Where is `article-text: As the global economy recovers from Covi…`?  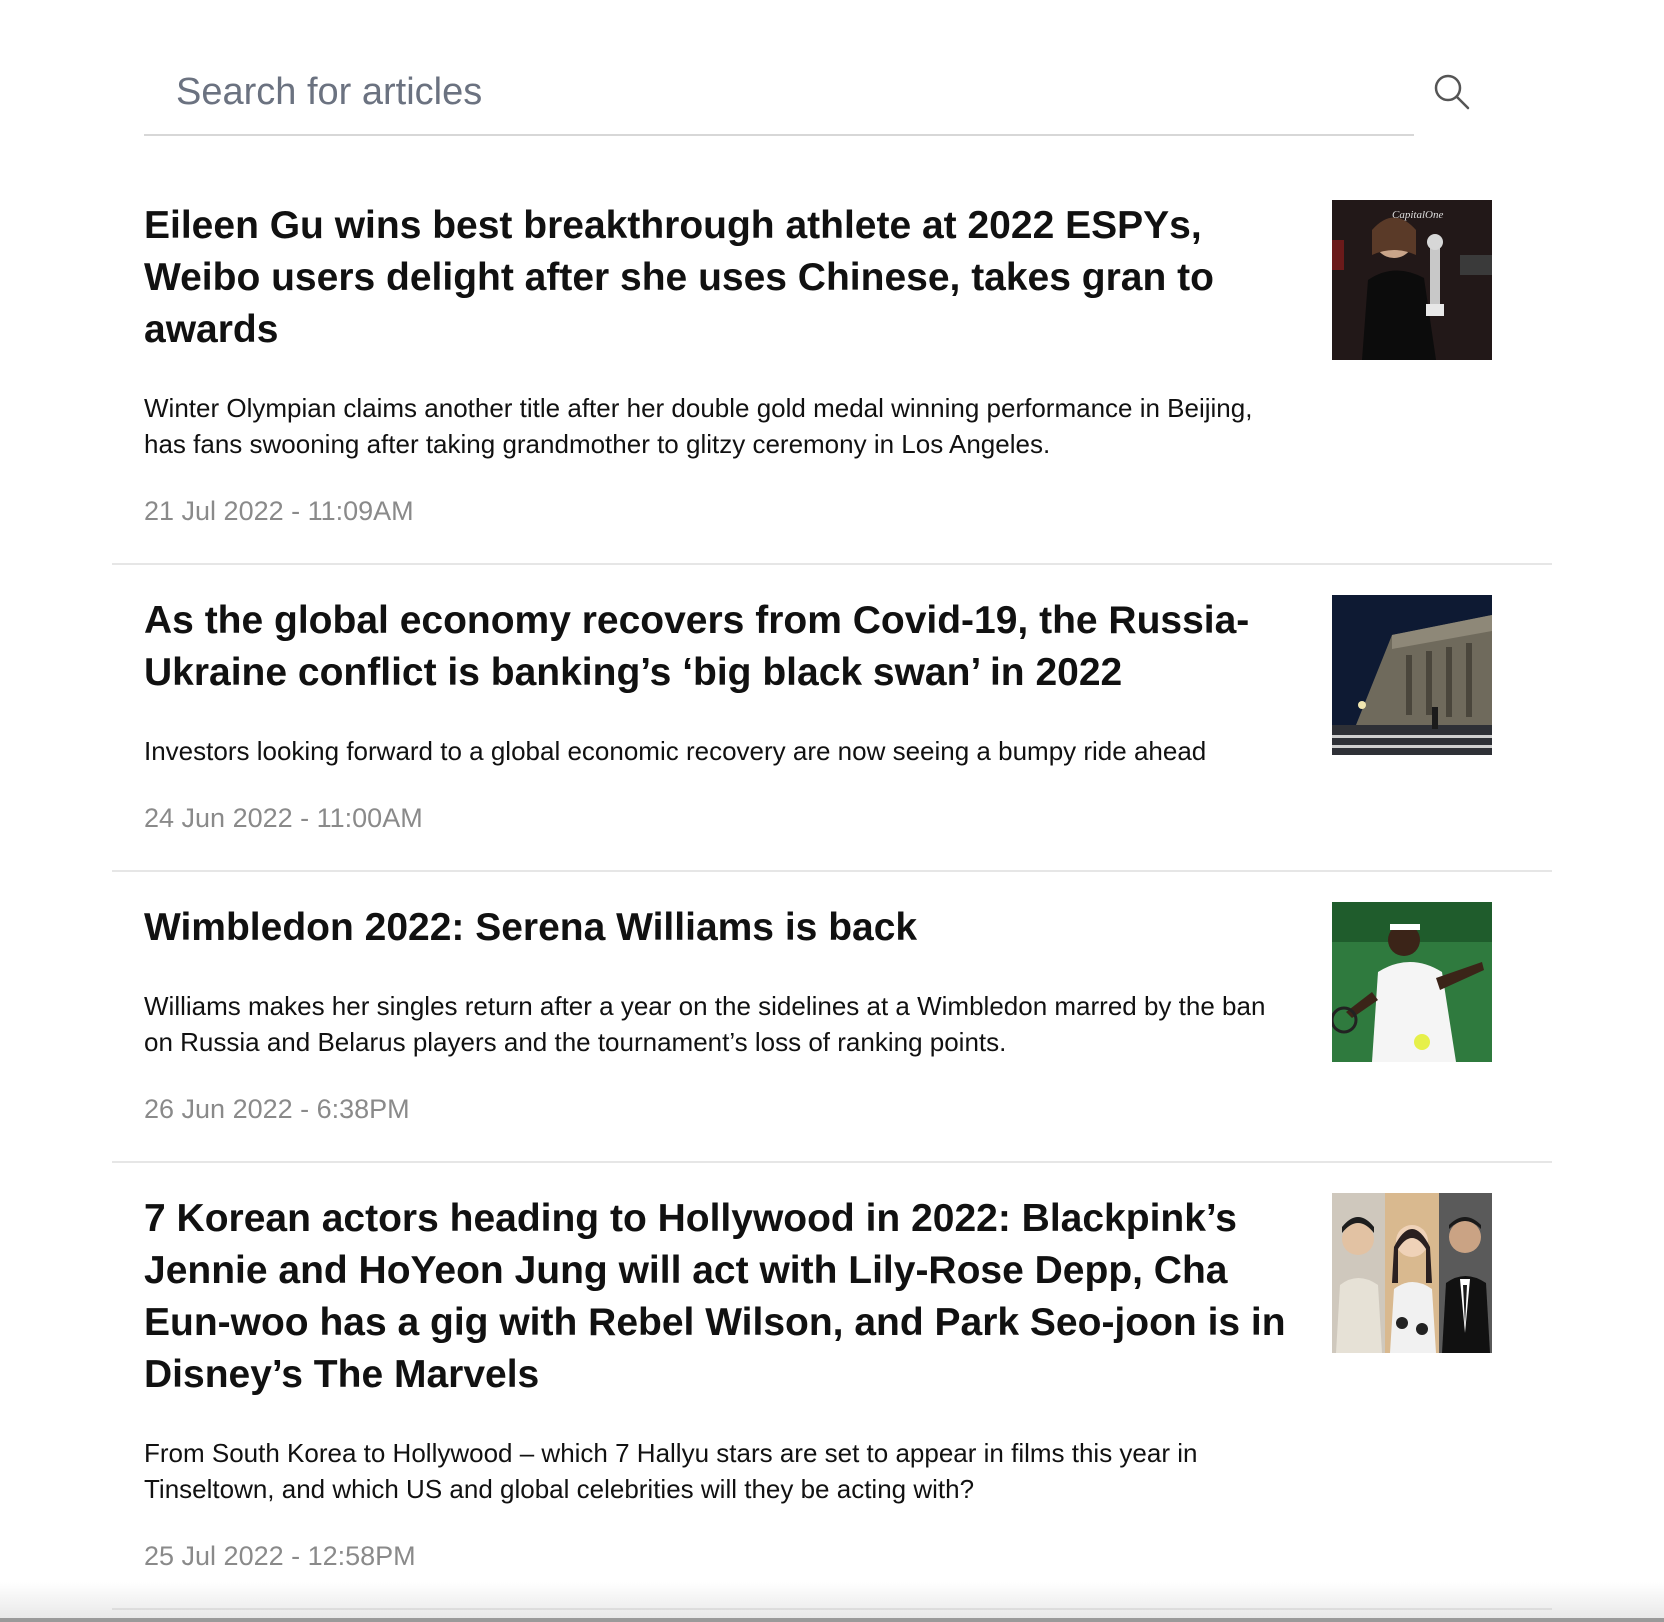
article-text: As the global economy recovers from Covi… is located at coordinates (719, 714).